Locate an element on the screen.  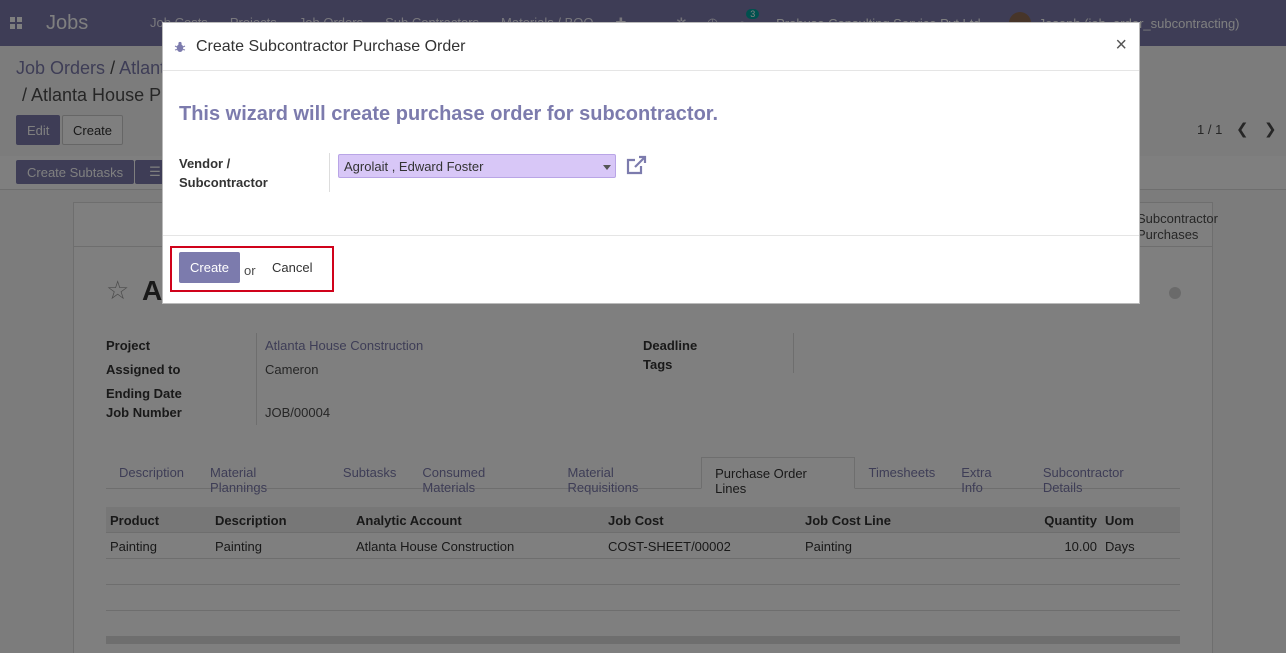
bug-icon is located at coordinates (180, 46).